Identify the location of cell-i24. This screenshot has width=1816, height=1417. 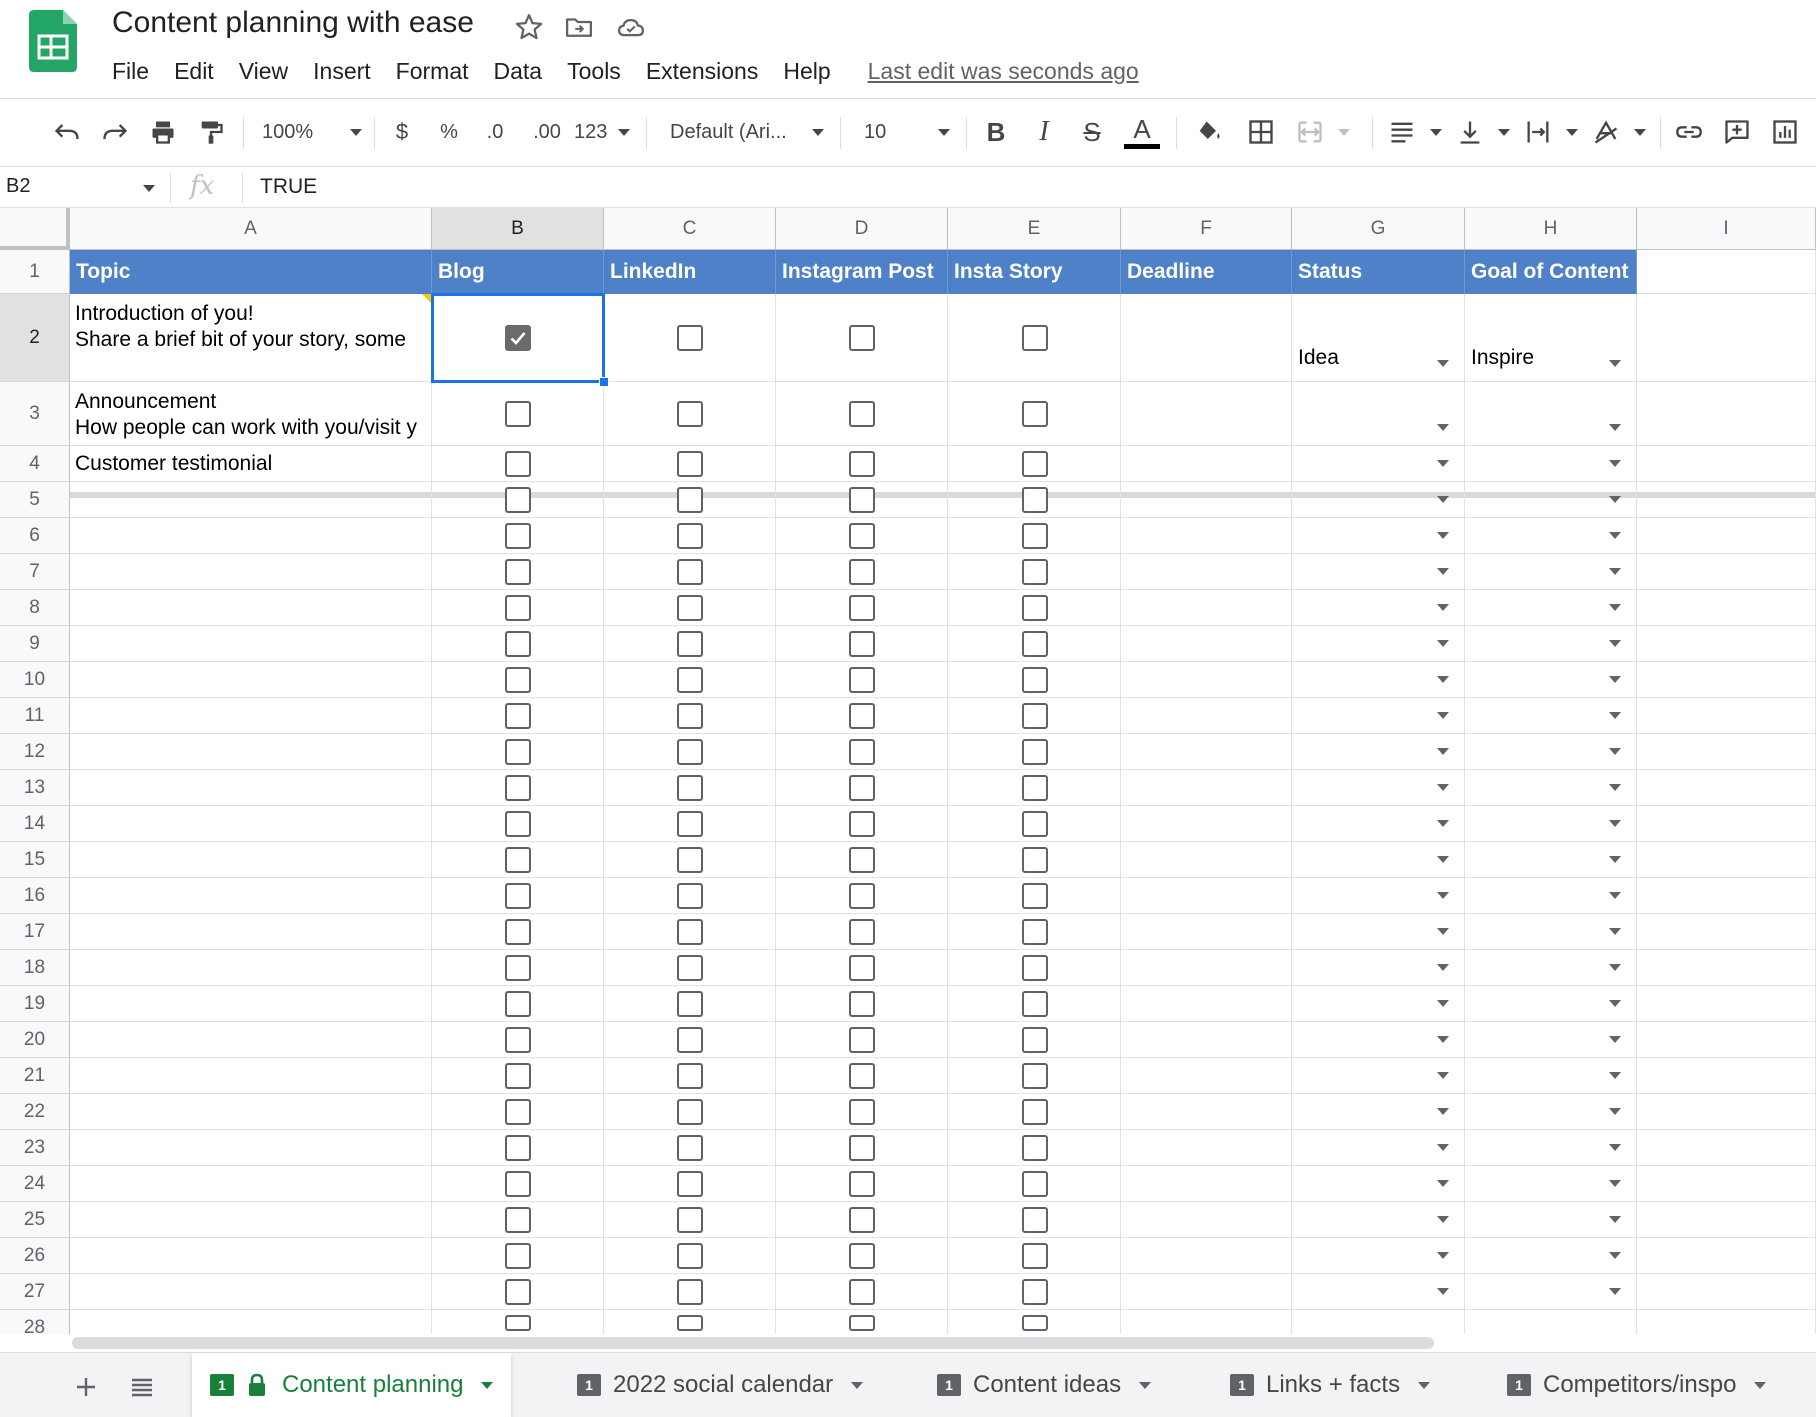
(1726, 1184).